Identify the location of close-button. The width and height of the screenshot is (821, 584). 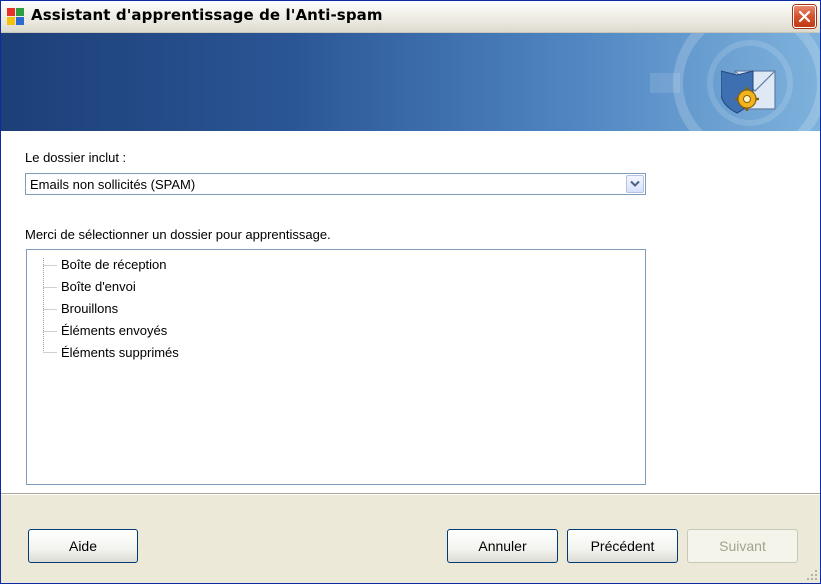
(804, 16).